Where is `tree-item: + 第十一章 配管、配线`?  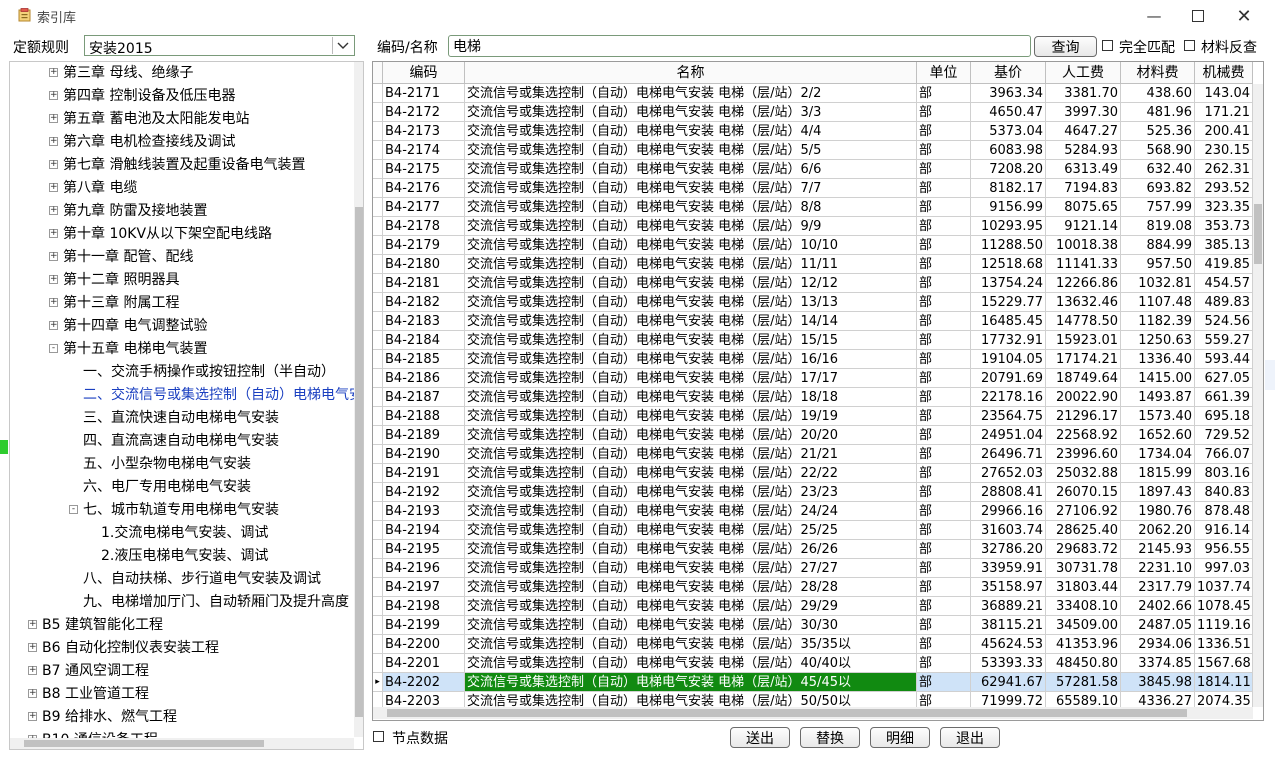 tree-item: + 第十一章 配管、配线 is located at coordinates (121, 257).